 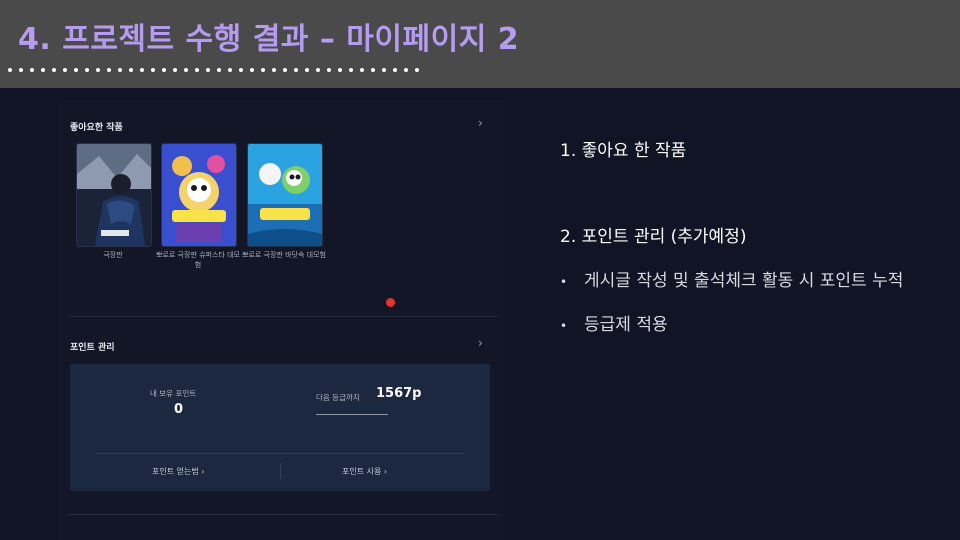 I want to click on poster-3-caption: 뽀로로 극장판 바닷속 대모험, so click(x=284, y=255).